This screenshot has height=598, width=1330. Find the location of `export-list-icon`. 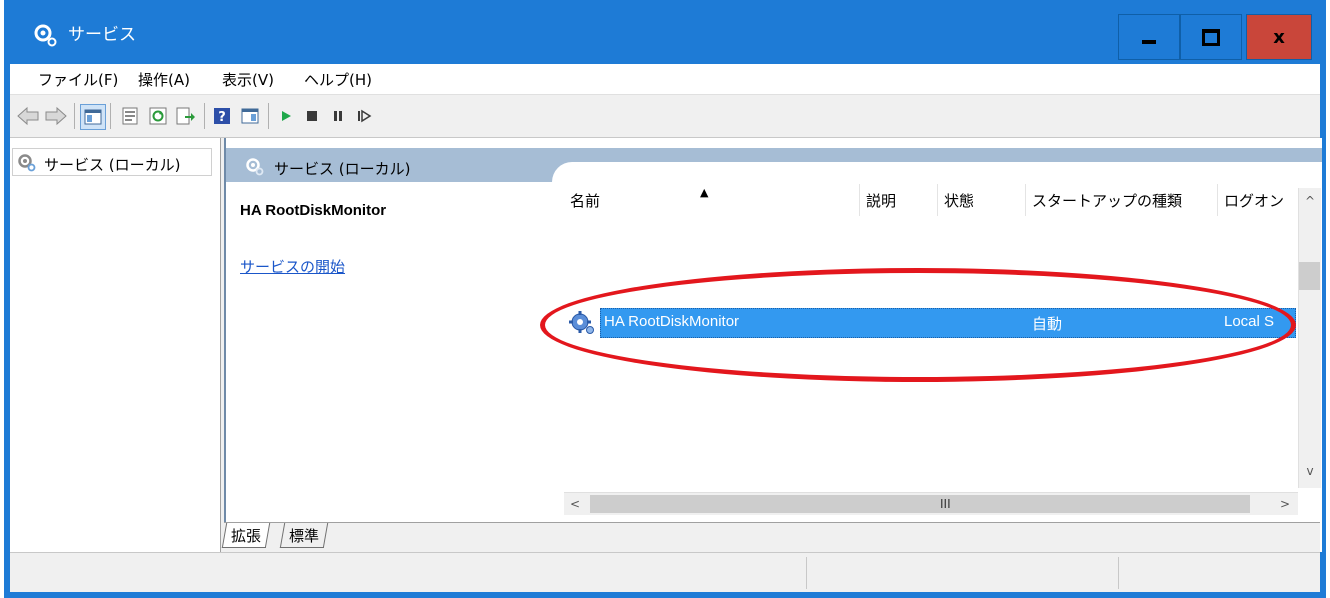

export-list-icon is located at coordinates (186, 116).